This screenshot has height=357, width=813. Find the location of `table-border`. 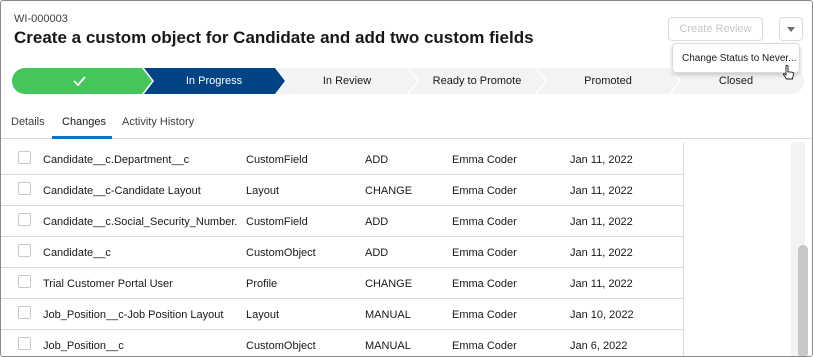

table-border is located at coordinates (683, 249).